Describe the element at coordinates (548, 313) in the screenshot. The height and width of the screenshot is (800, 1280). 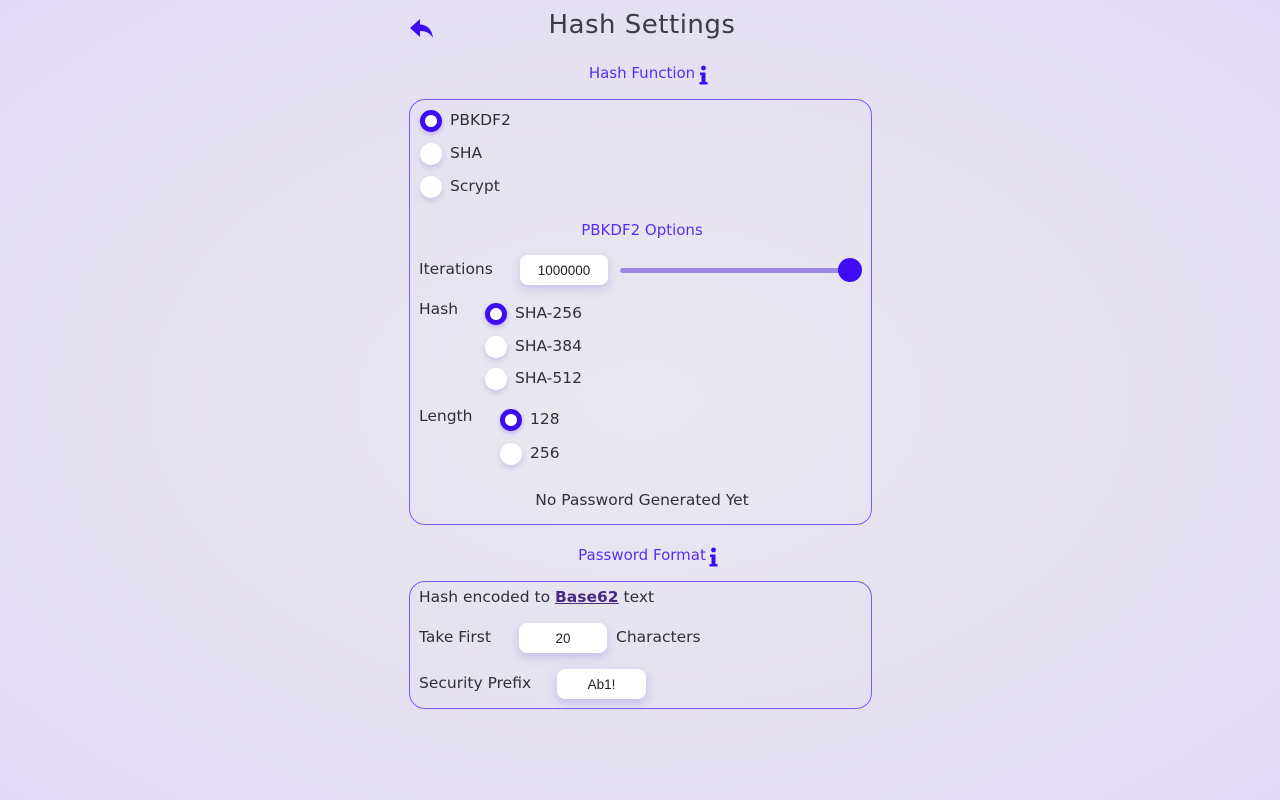
I see `radio-sha-256-label: SHA-256` at that location.